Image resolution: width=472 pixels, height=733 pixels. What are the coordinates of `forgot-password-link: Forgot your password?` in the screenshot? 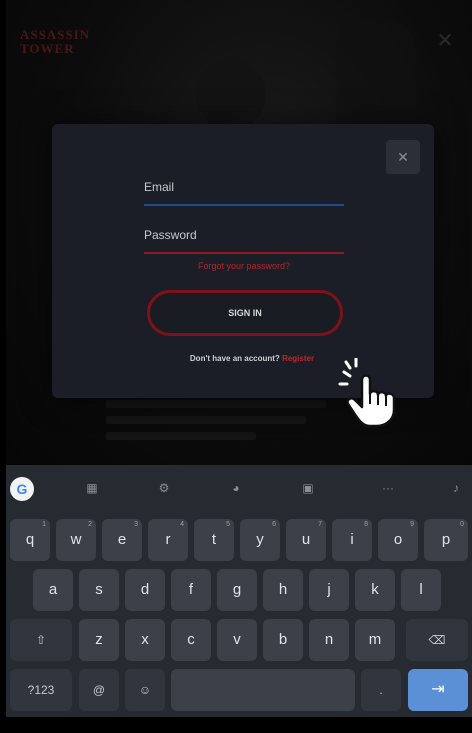 It's located at (244, 266).